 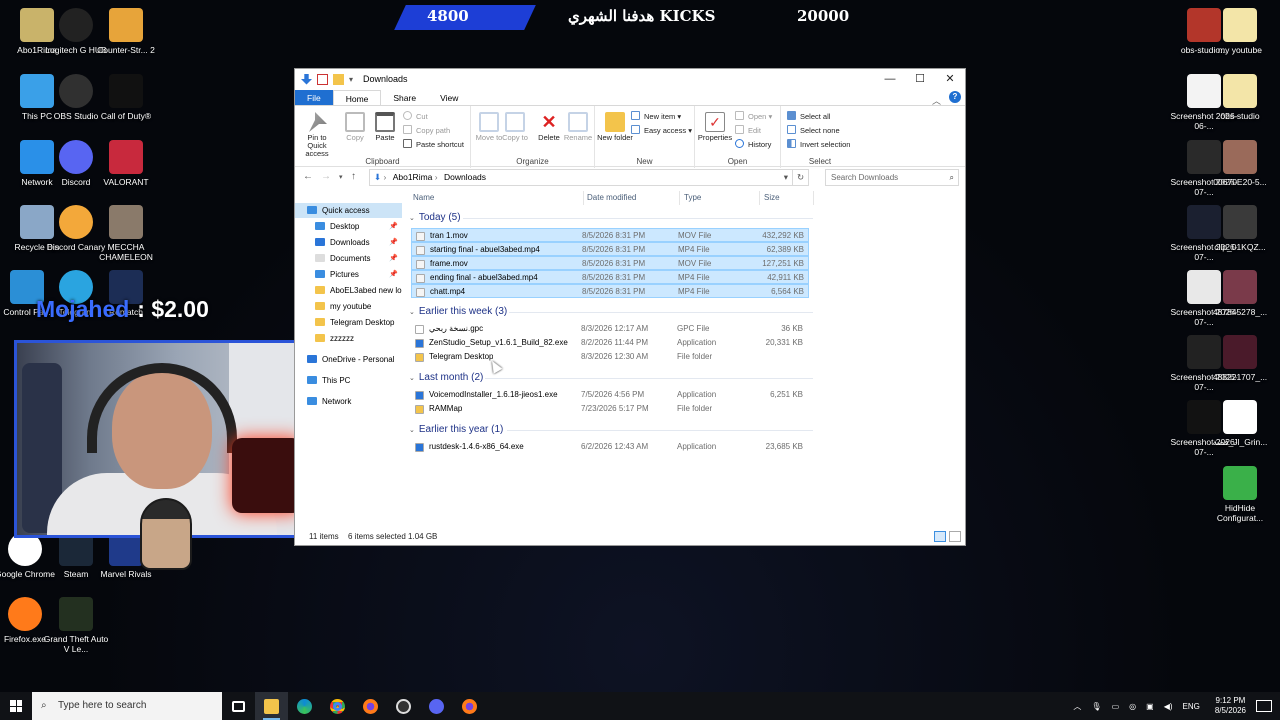 What do you see at coordinates (348, 401) in the screenshot?
I see `nav-item-network: Network` at bounding box center [348, 401].